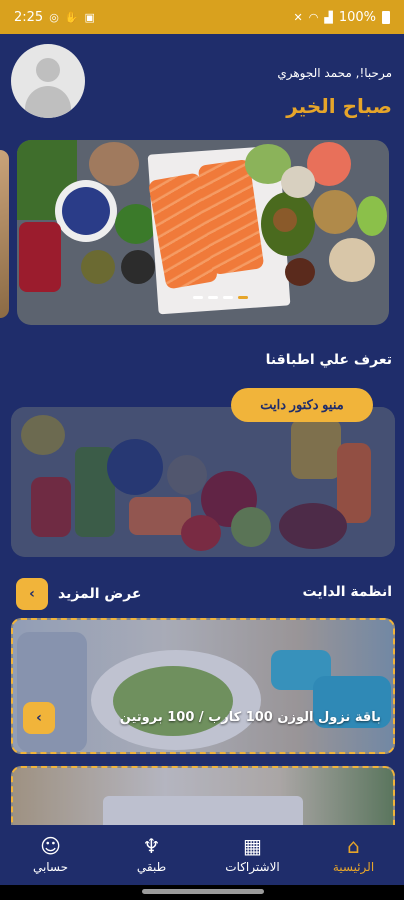 The image size is (404, 900). What do you see at coordinates (202, 17) in the screenshot?
I see `status-bar: 2:25 ◎ ✋ ▣ ✕ ◠ ▟ 100%` at bounding box center [202, 17].